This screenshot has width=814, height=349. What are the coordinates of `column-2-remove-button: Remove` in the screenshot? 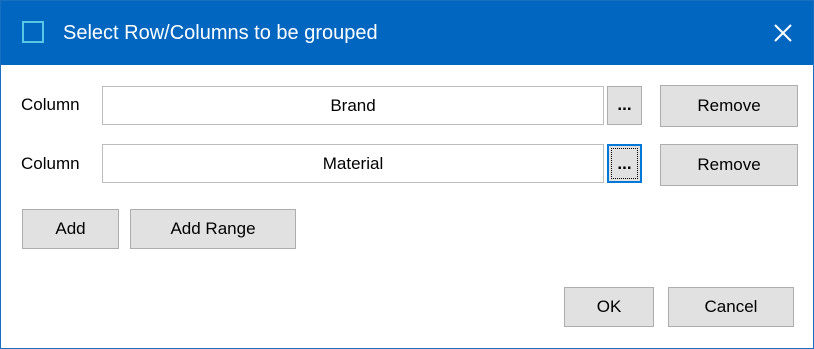 It's located at (729, 165).